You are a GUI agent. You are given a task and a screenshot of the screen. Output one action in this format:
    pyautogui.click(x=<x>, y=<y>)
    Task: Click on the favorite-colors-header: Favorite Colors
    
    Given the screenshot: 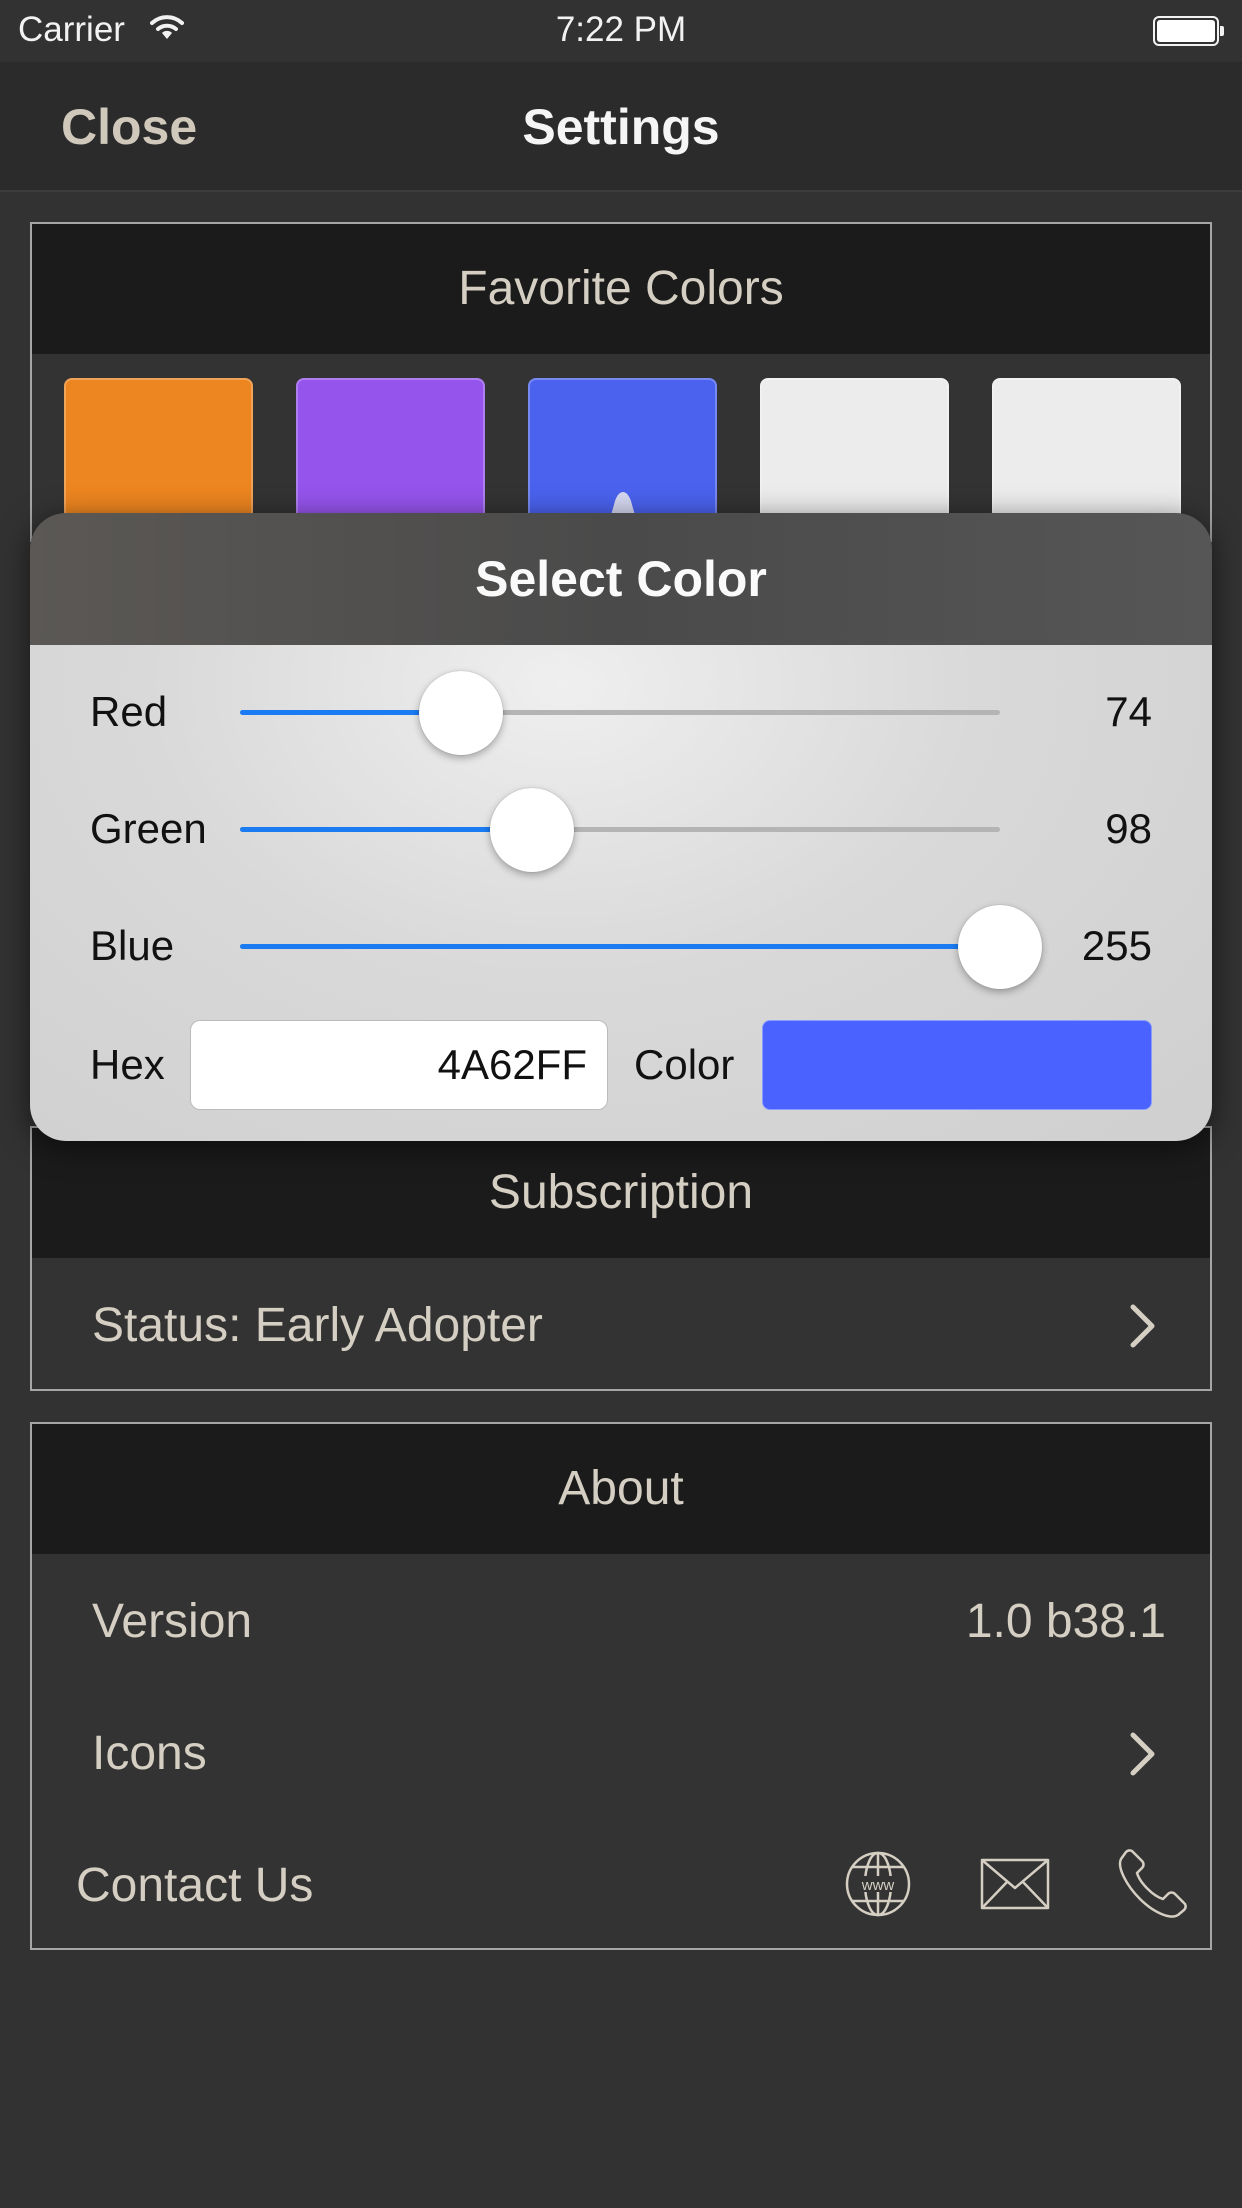 What is the action you would take?
    pyautogui.click(x=621, y=289)
    